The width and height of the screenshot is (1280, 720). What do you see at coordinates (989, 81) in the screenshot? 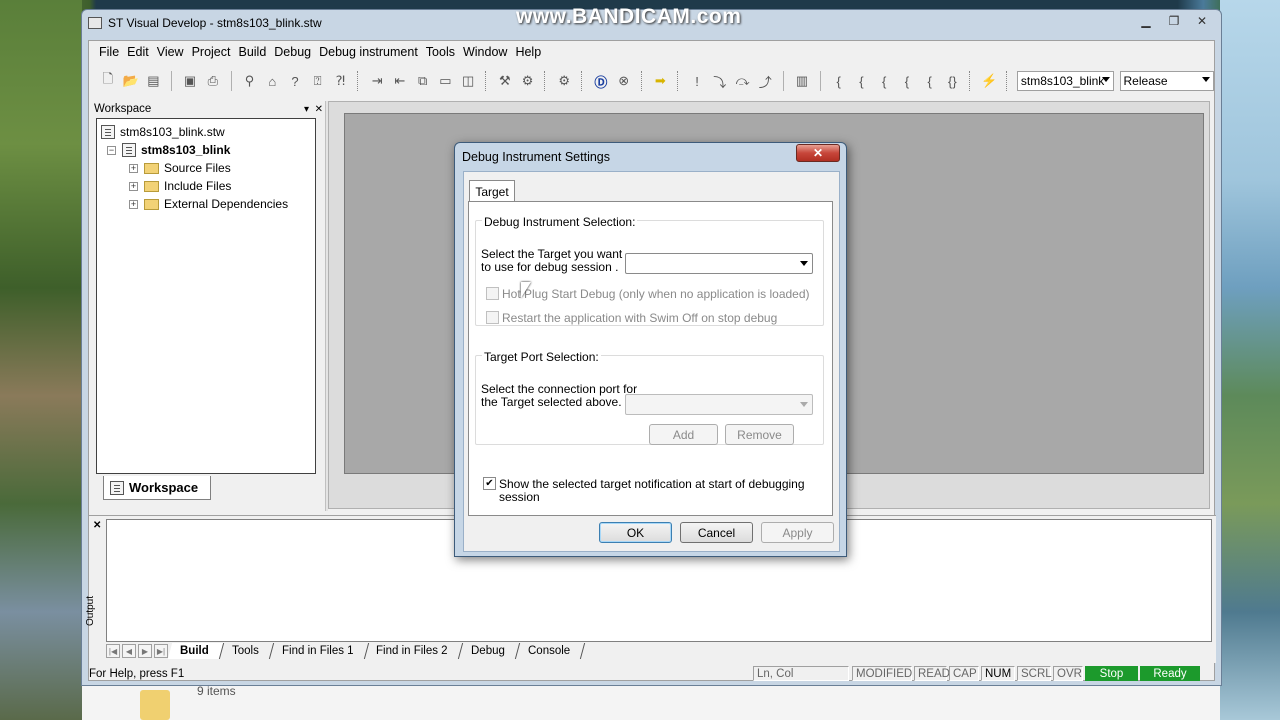
I see `highlight-icon: ⚡` at bounding box center [989, 81].